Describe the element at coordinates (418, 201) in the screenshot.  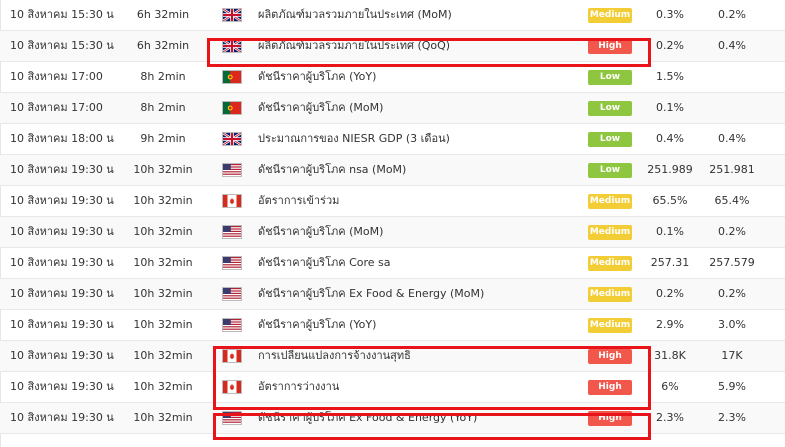
I see `event-name: อัตราการเข้าร่วม` at that location.